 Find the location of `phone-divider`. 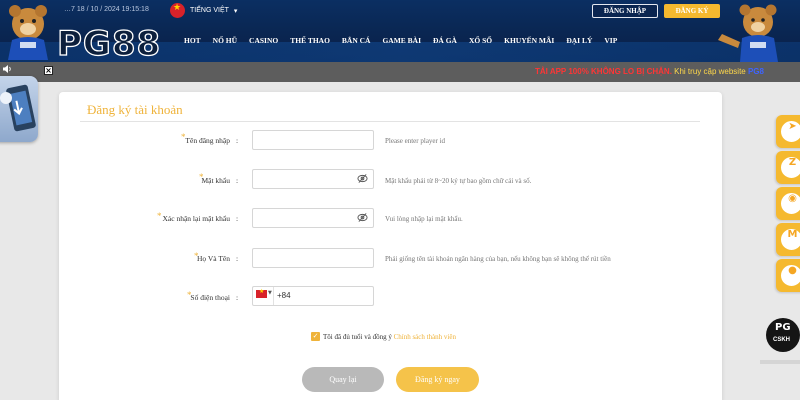

phone-divider is located at coordinates (273, 296).